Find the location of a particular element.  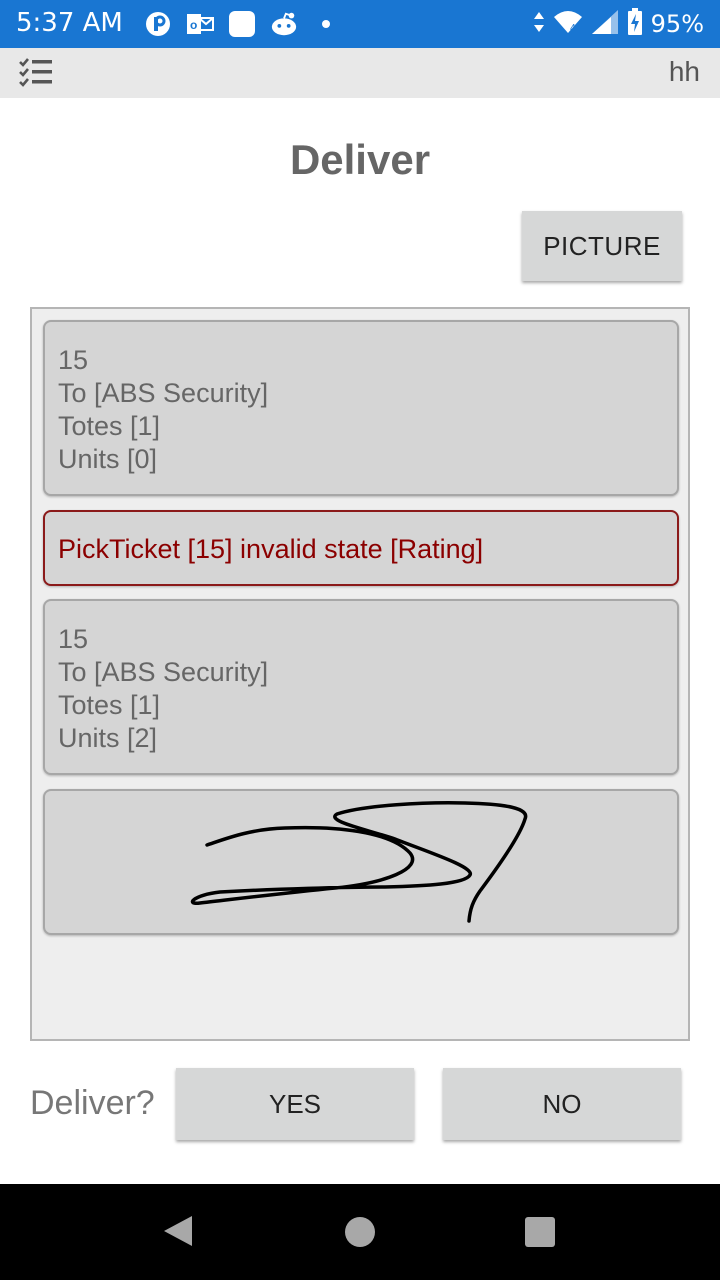

app-bar: hh is located at coordinates (360, 73).